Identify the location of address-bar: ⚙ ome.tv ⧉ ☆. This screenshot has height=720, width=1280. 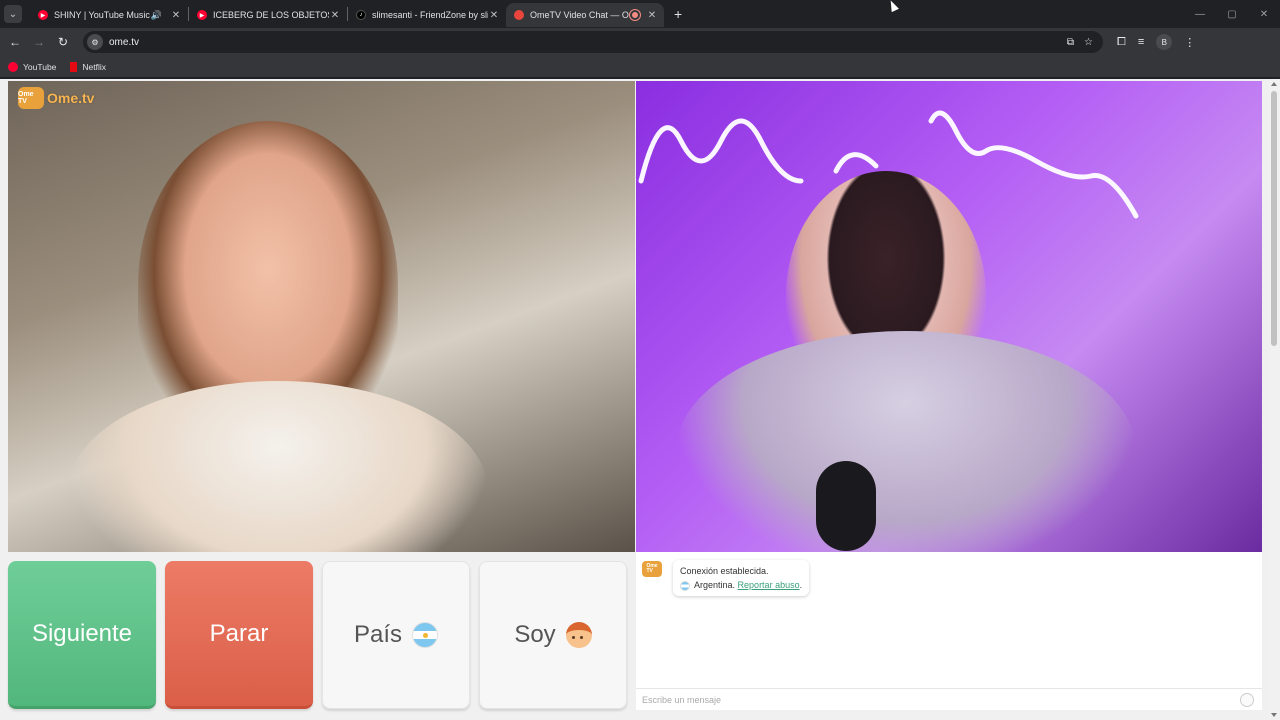
(593, 42).